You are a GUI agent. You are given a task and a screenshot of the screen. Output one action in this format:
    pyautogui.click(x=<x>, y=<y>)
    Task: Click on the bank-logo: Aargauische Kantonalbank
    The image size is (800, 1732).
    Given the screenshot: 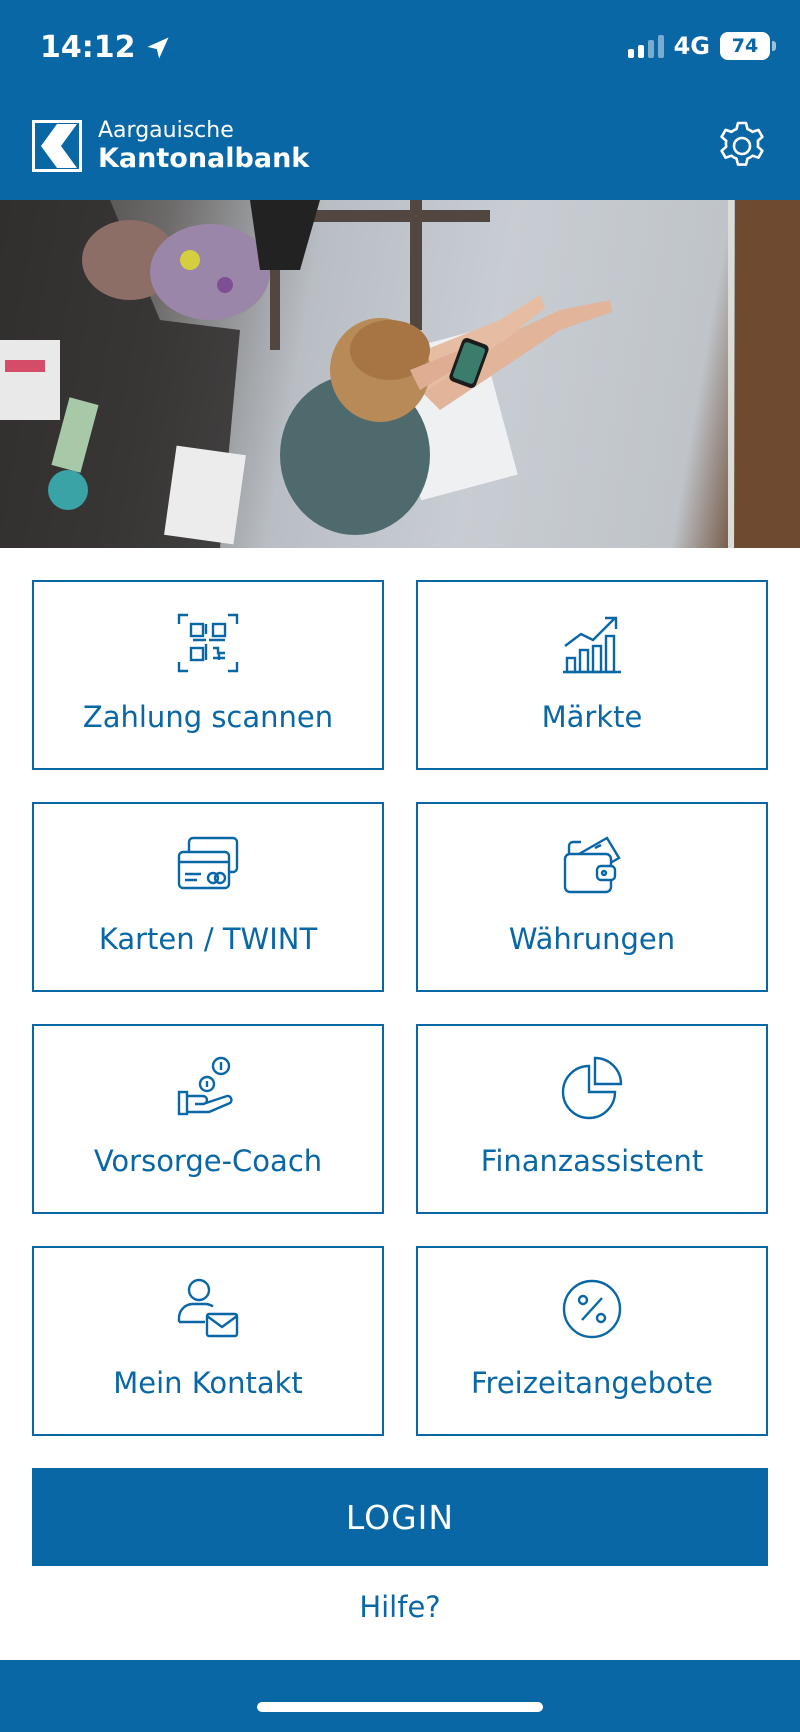 What is the action you would take?
    pyautogui.click(x=170, y=146)
    